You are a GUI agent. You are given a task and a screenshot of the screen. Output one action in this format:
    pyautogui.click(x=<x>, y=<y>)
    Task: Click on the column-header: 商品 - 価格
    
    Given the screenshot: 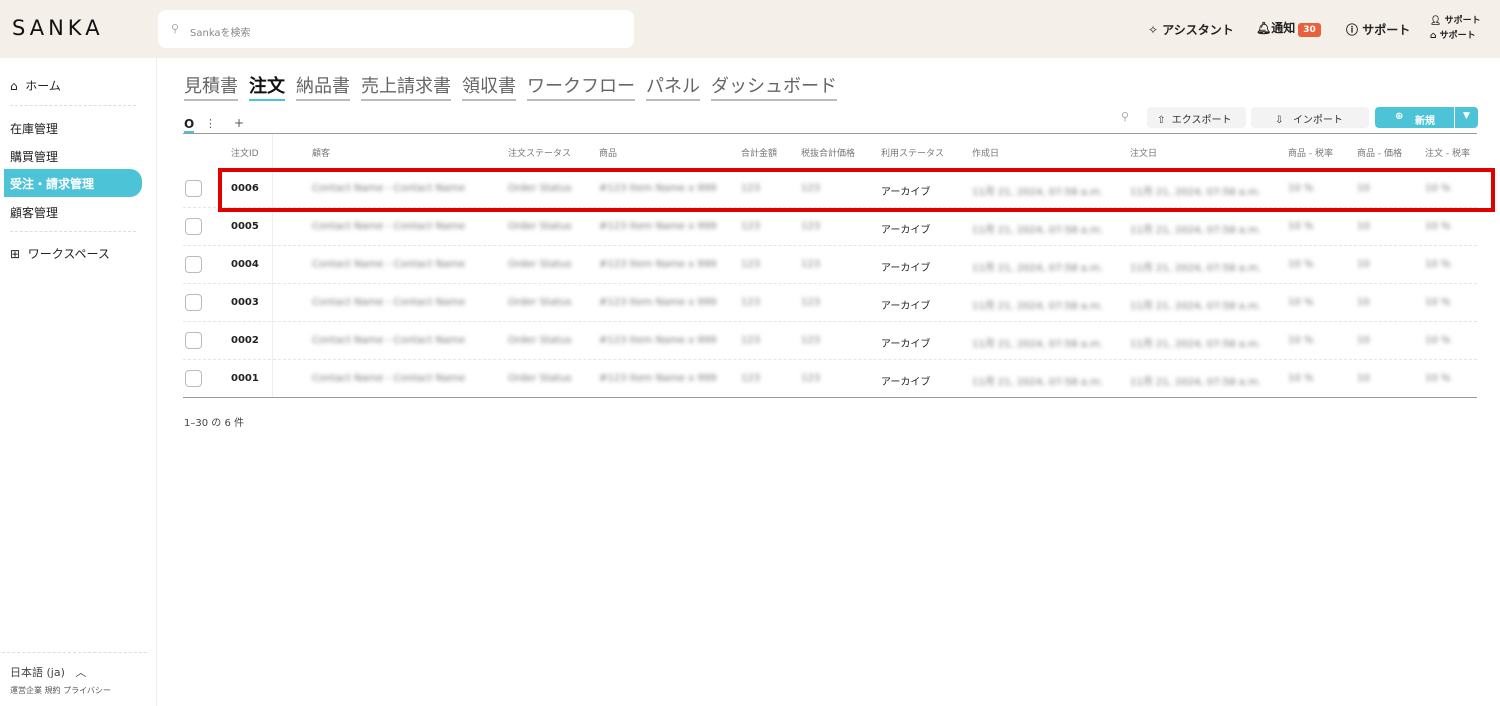 What is the action you would take?
    pyautogui.click(x=1379, y=152)
    